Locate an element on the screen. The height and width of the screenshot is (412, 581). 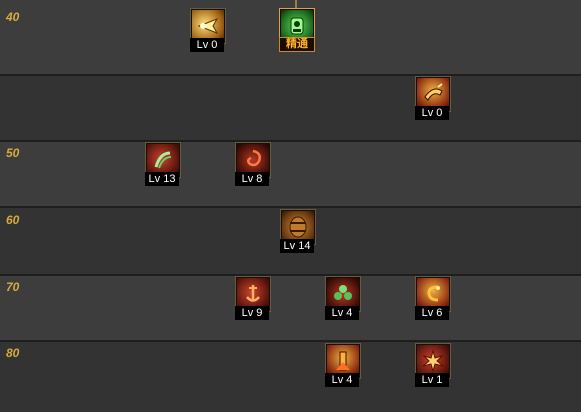
level-label-80: 80 is located at coordinates (13, 353).